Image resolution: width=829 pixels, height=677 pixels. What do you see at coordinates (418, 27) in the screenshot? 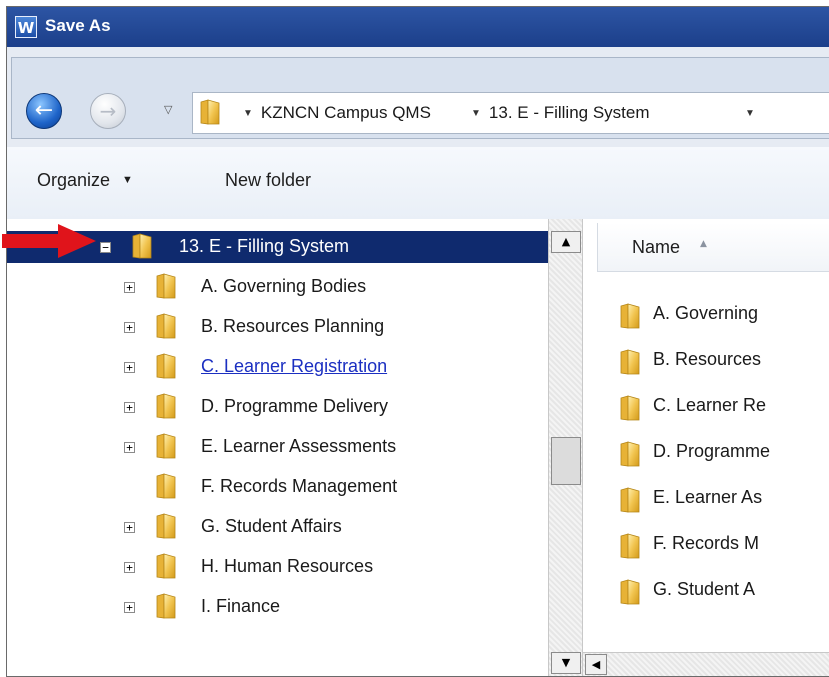
I see `title-bar: W Save As` at bounding box center [418, 27].